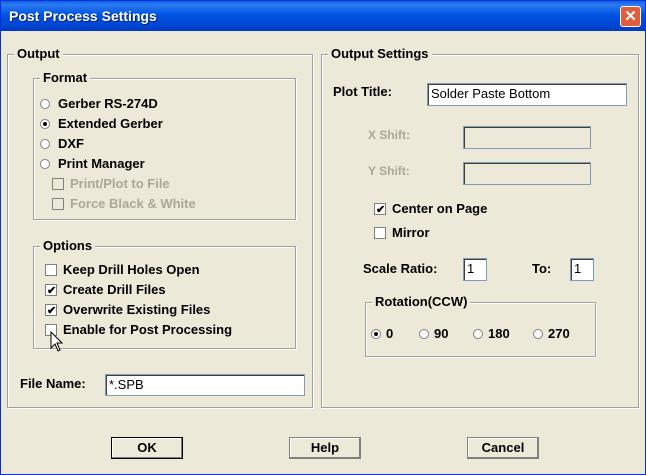  What do you see at coordinates (380, 53) in the screenshot?
I see `output-settings-legend: Output Settings` at bounding box center [380, 53].